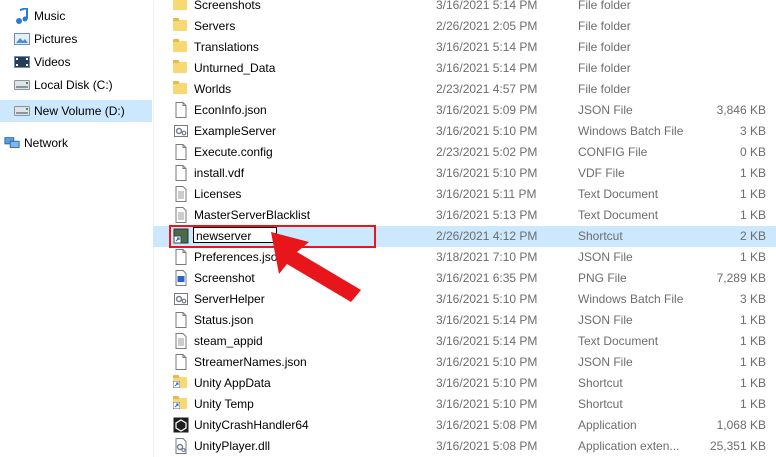 The width and height of the screenshot is (776, 457). I want to click on file-row: Servers 2/26/2021 2:05 PM File folder, so click(464, 26).